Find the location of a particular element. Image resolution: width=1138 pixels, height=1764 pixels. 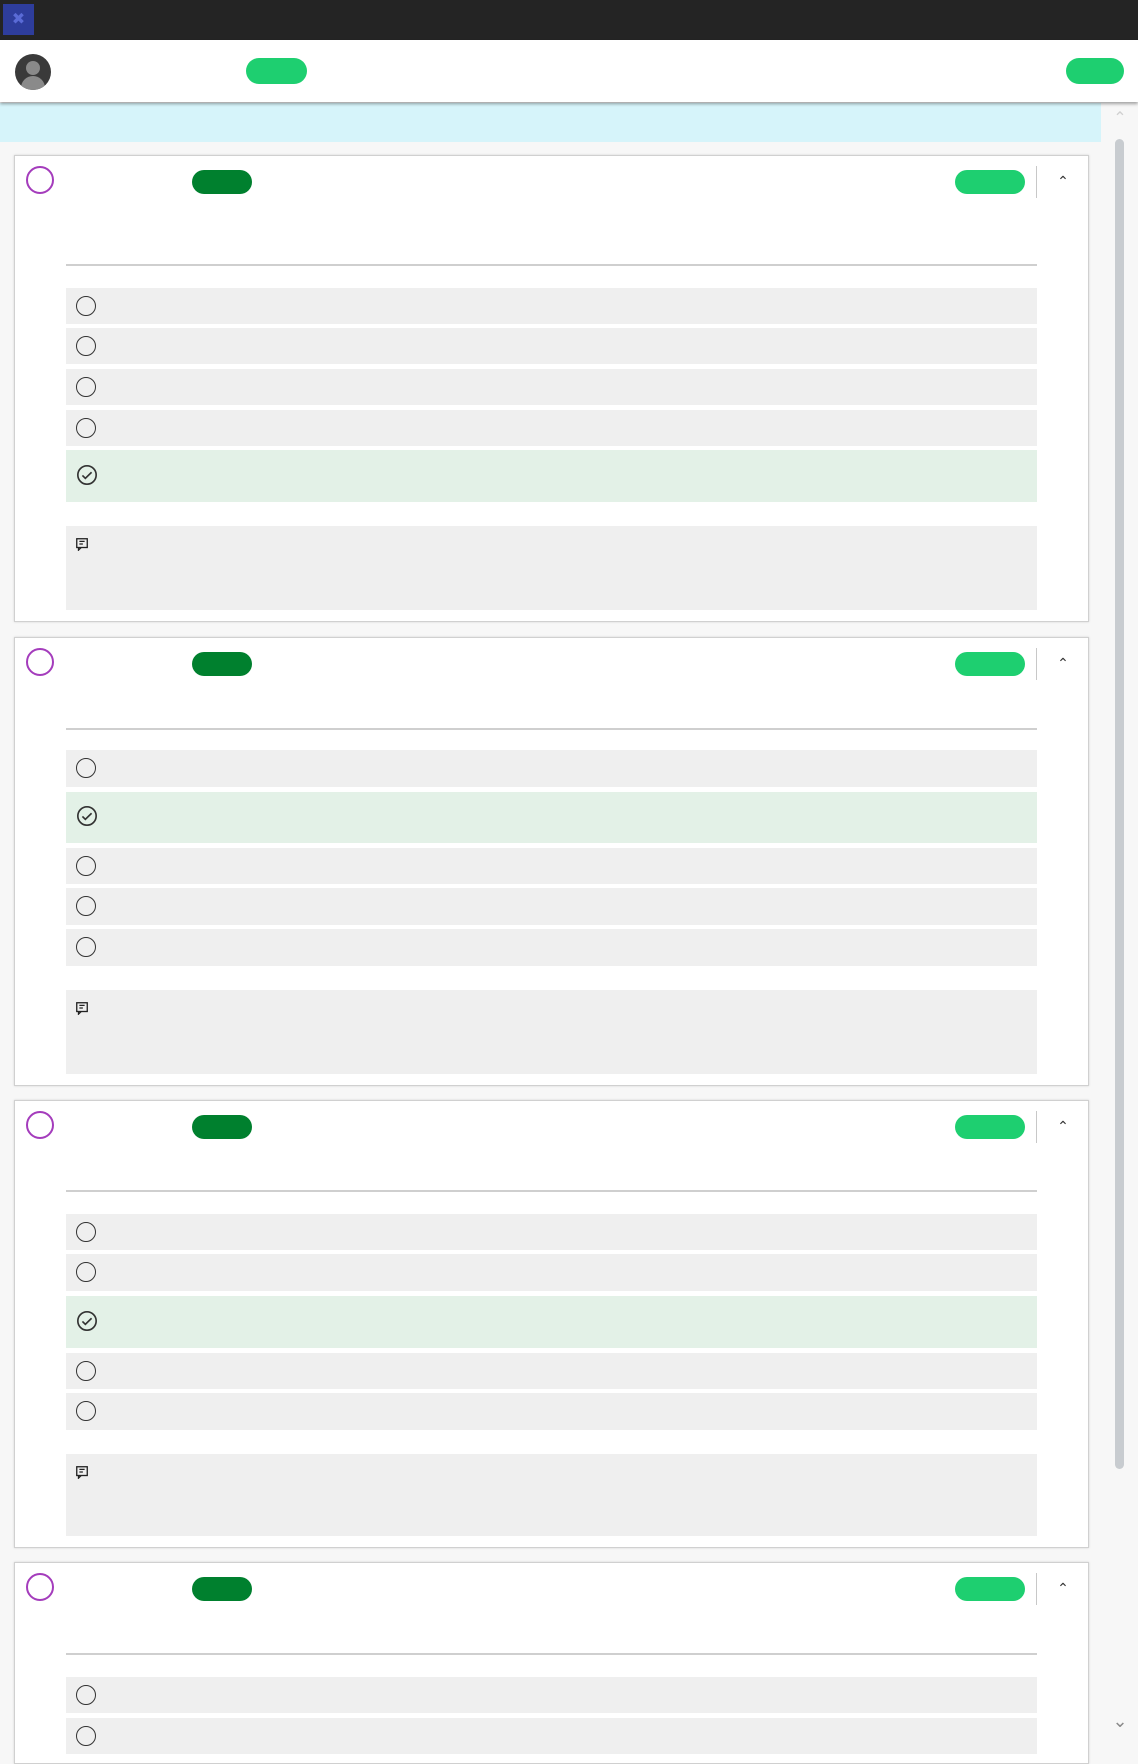

avatar is located at coordinates (33, 72).